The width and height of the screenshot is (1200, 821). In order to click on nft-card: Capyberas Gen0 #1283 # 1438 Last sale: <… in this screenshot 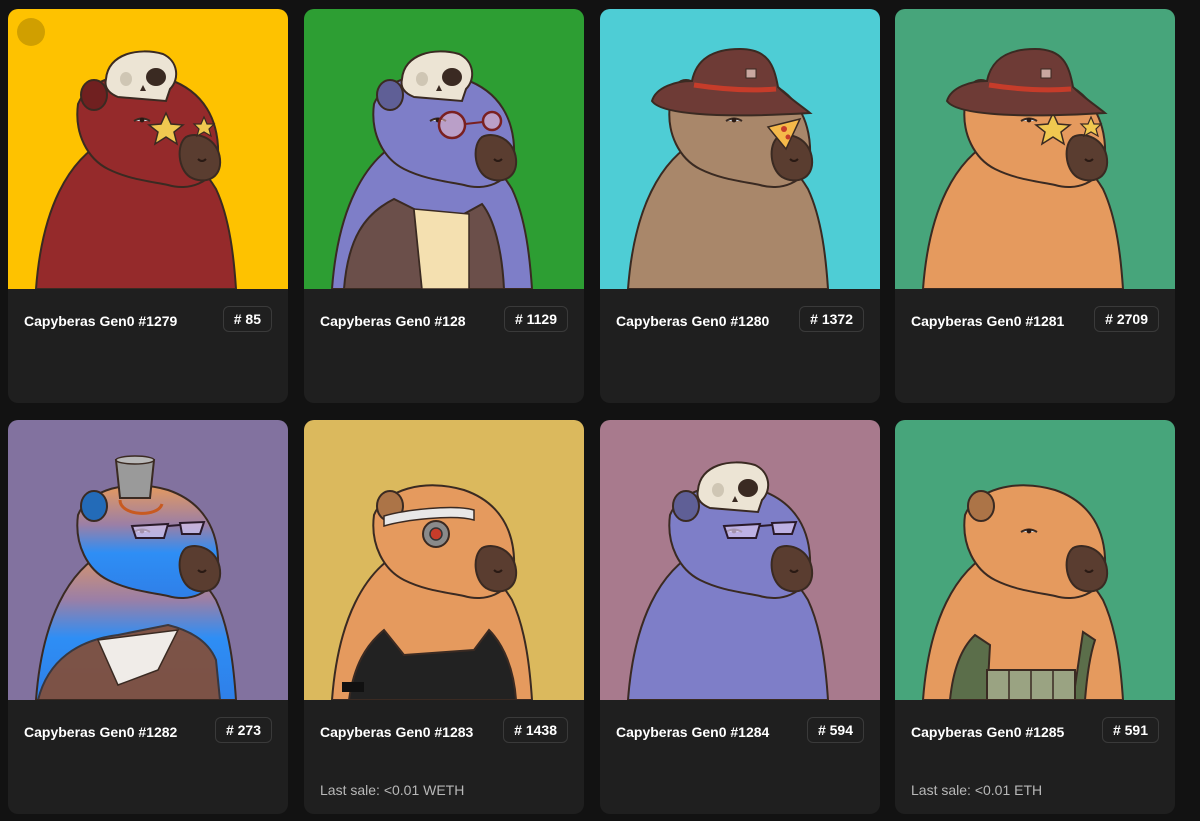, I will do `click(444, 617)`.